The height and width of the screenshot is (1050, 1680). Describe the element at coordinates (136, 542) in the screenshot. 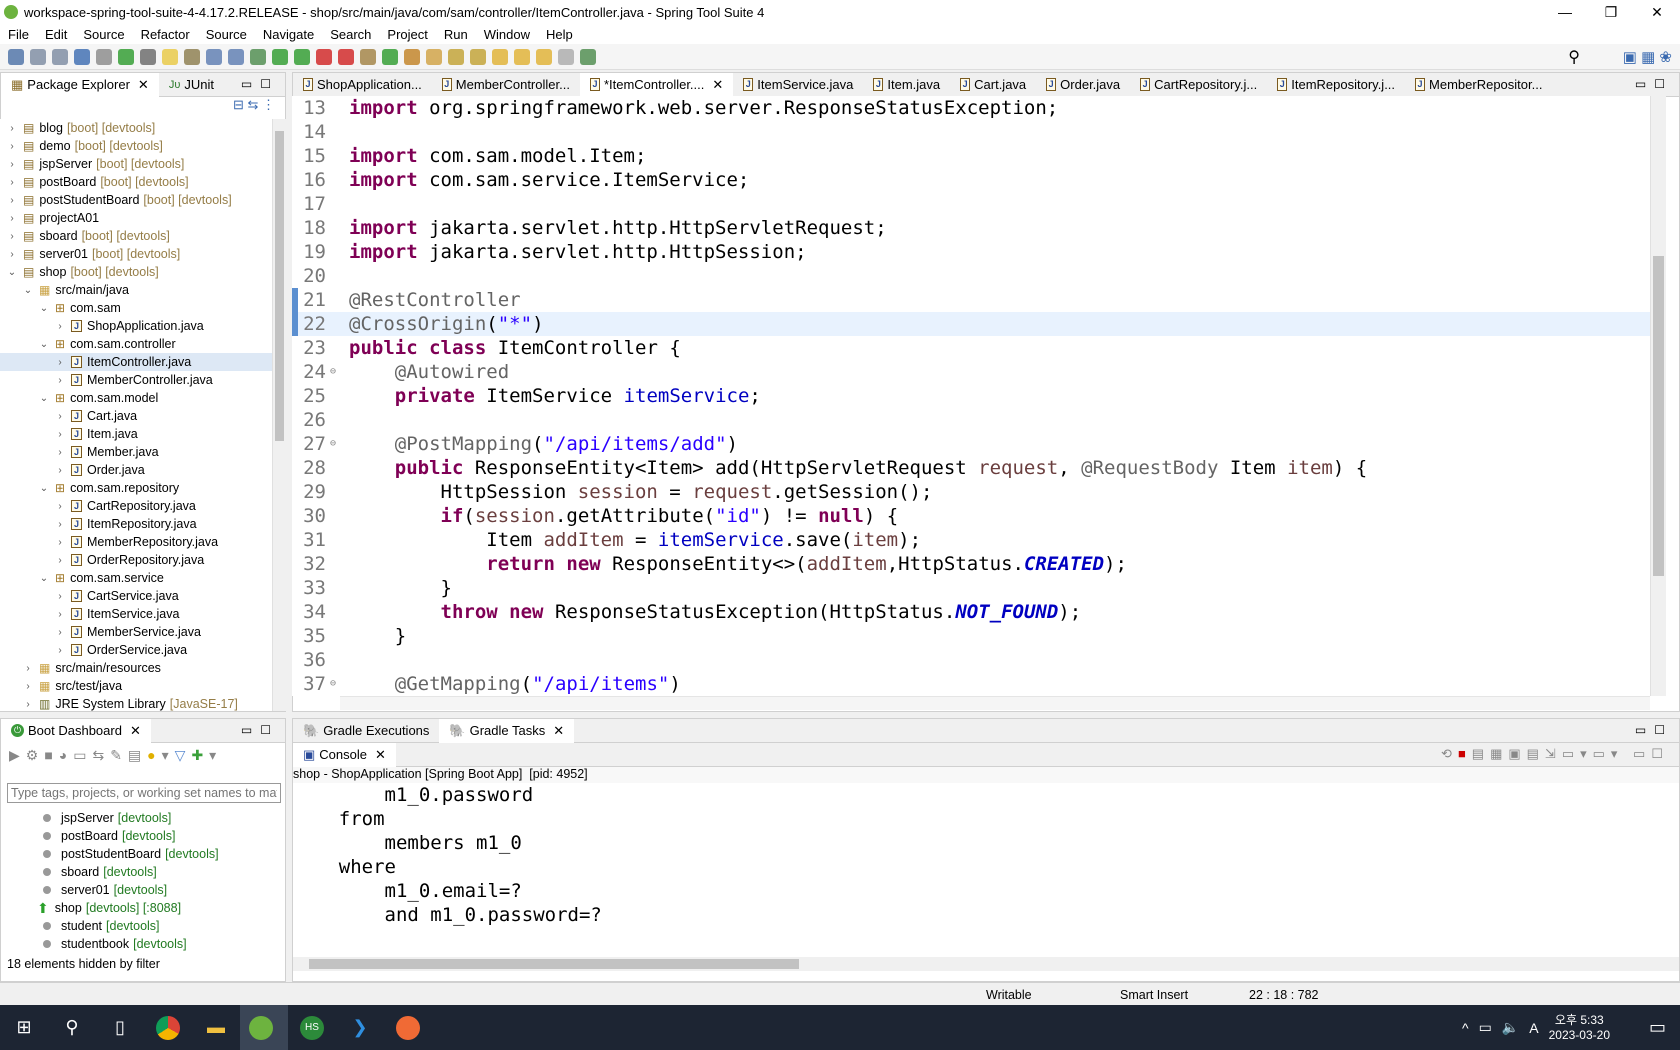

I see `tree-item: › J MemberRepository.java` at that location.